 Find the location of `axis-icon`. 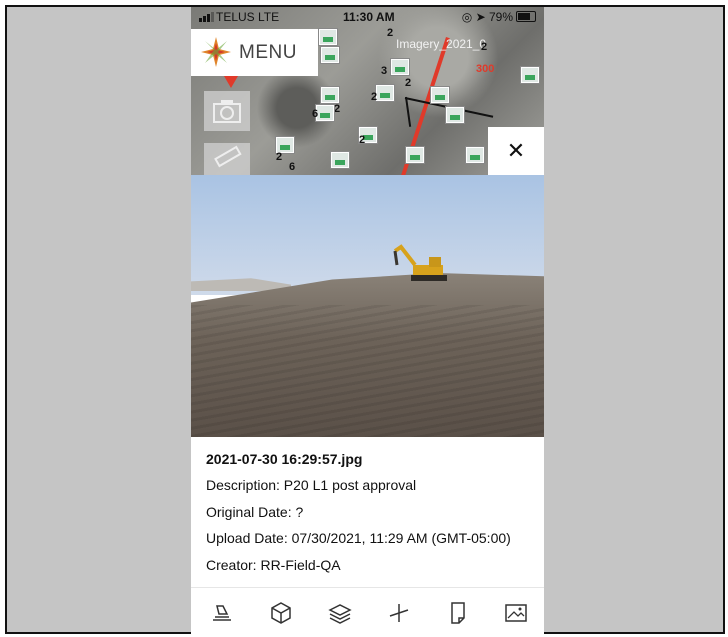

axis-icon is located at coordinates (399, 613).